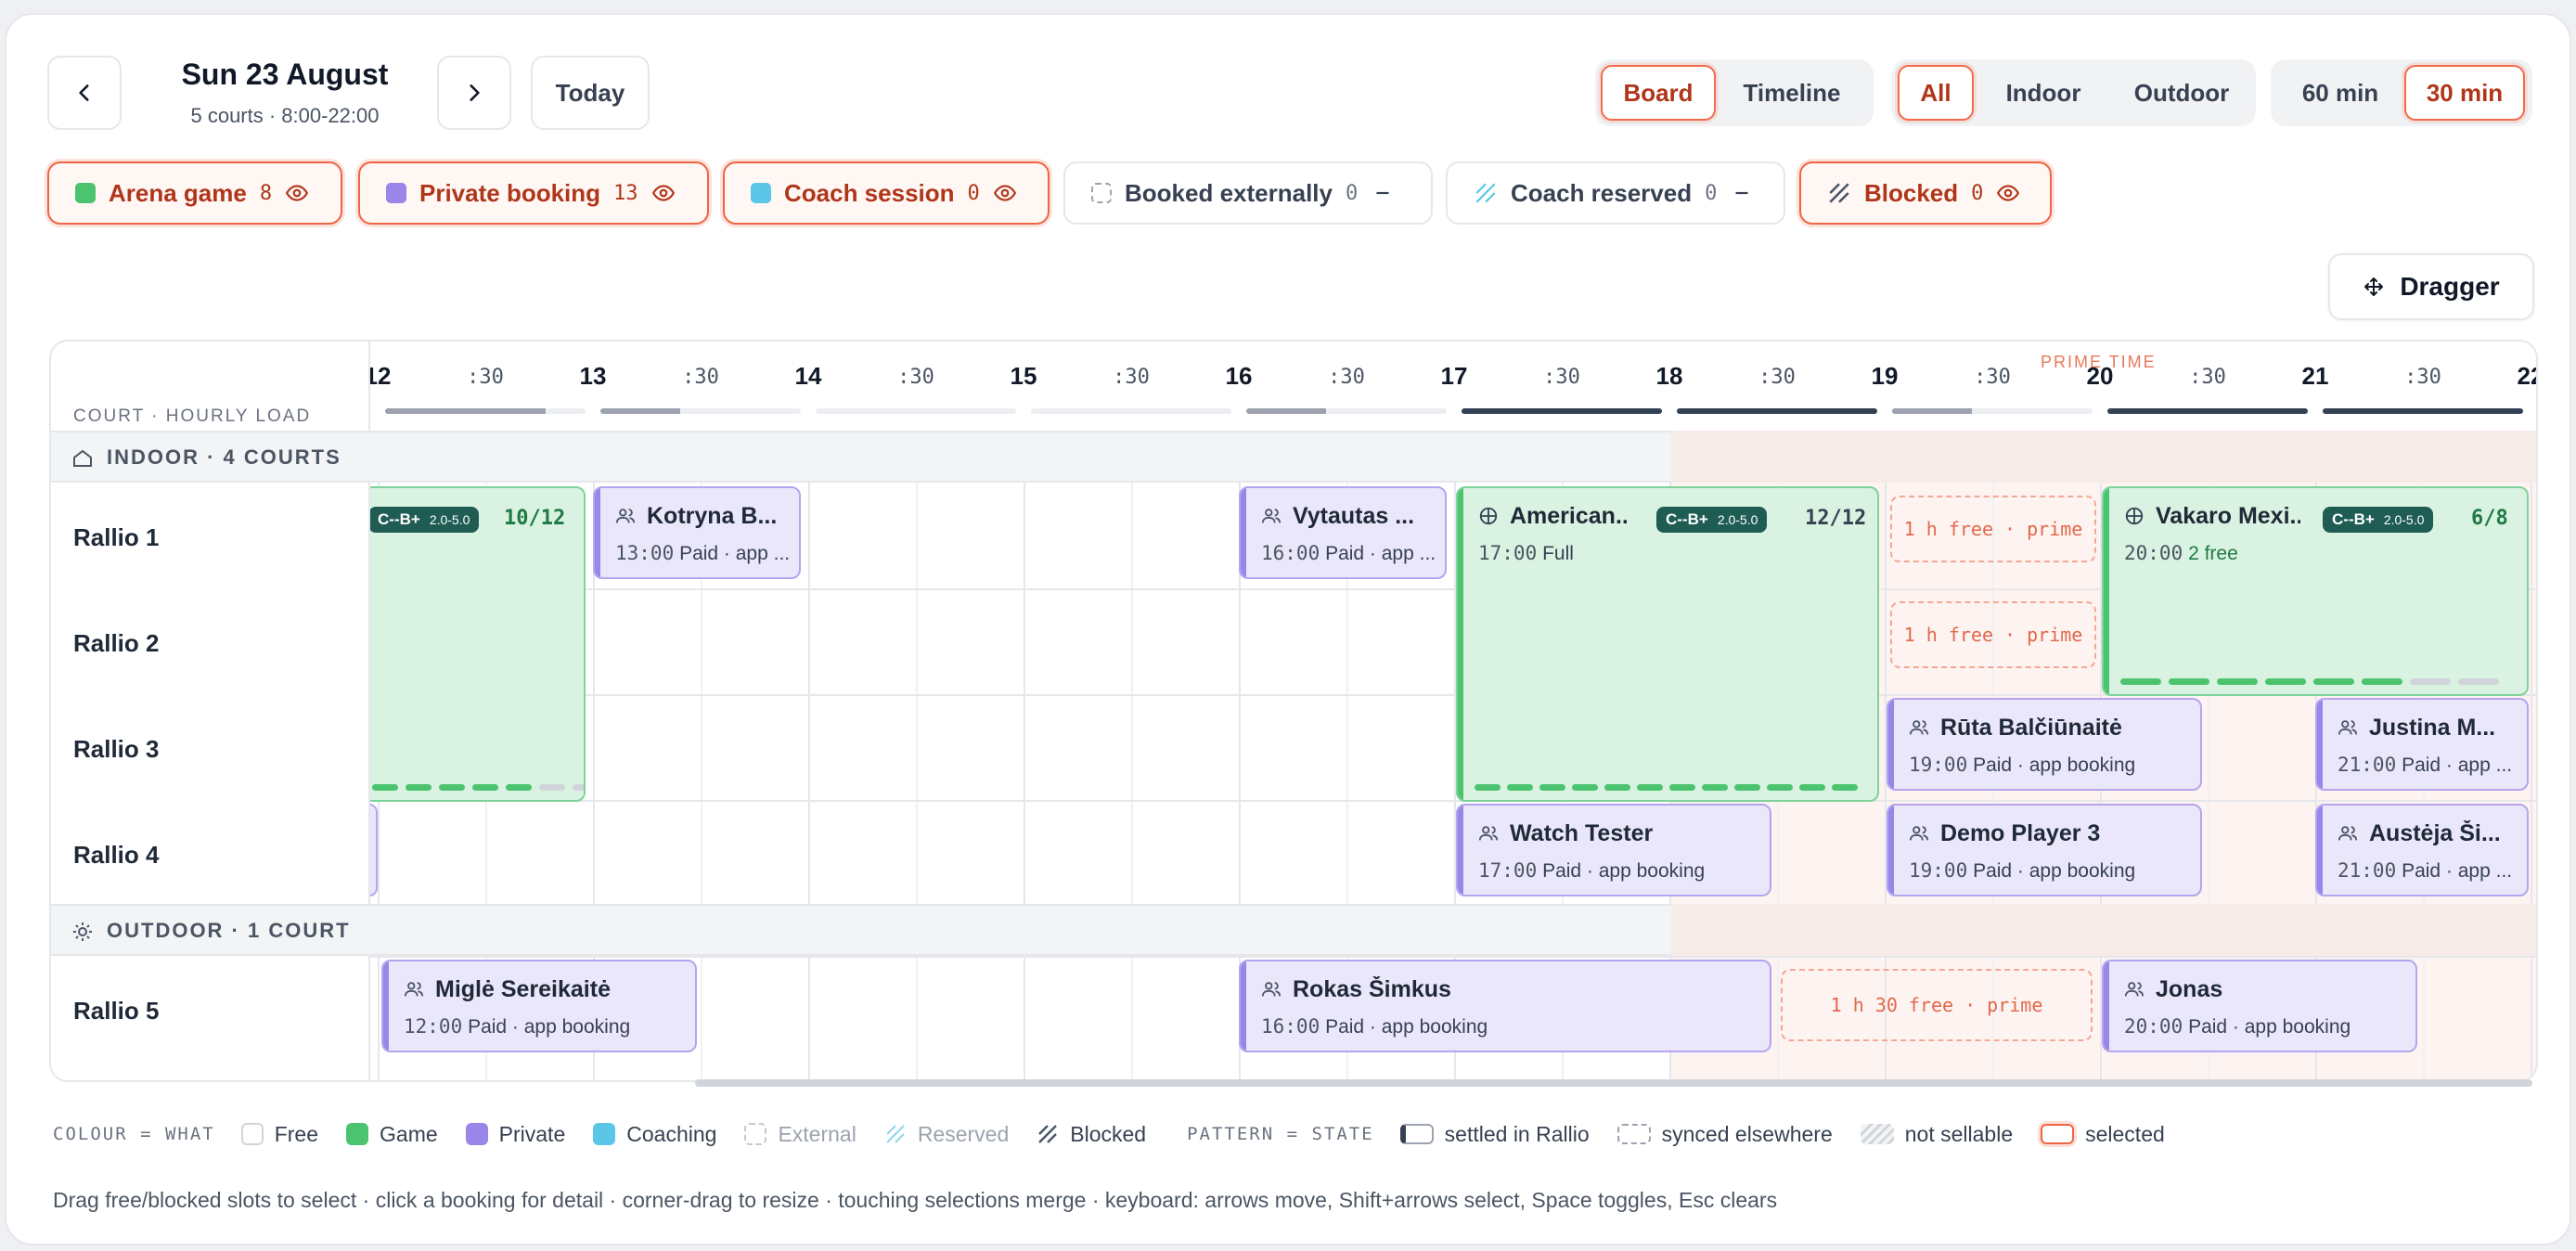 This screenshot has width=2576, height=1251. I want to click on eye-icon, so click(297, 193).